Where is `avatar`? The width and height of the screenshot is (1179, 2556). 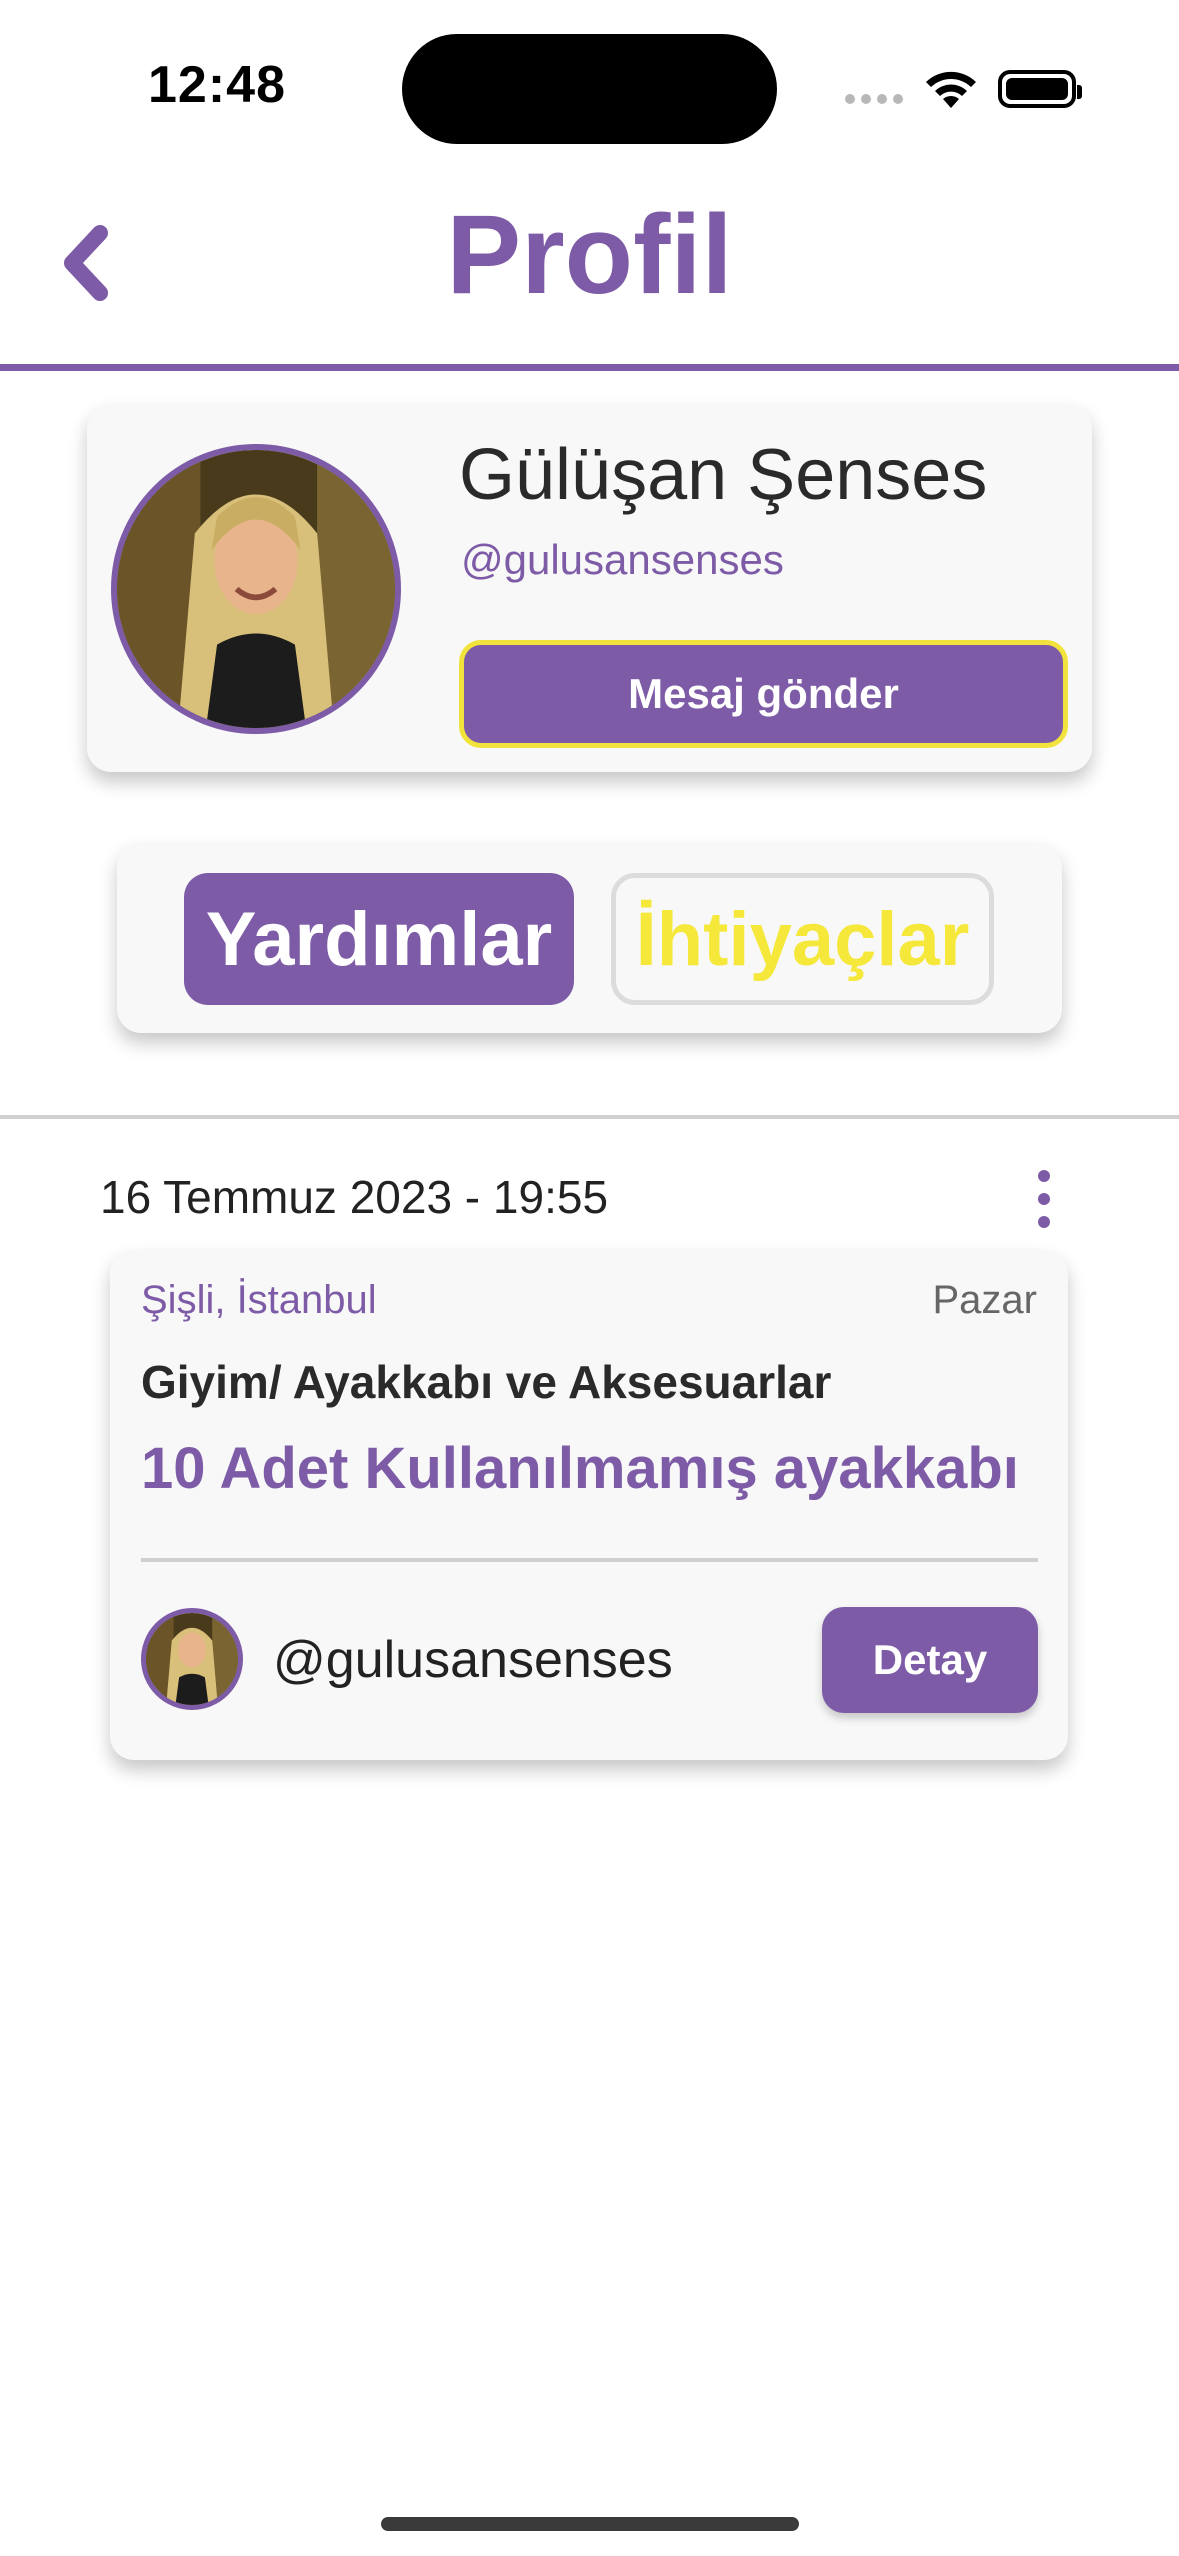
avatar is located at coordinates (256, 589).